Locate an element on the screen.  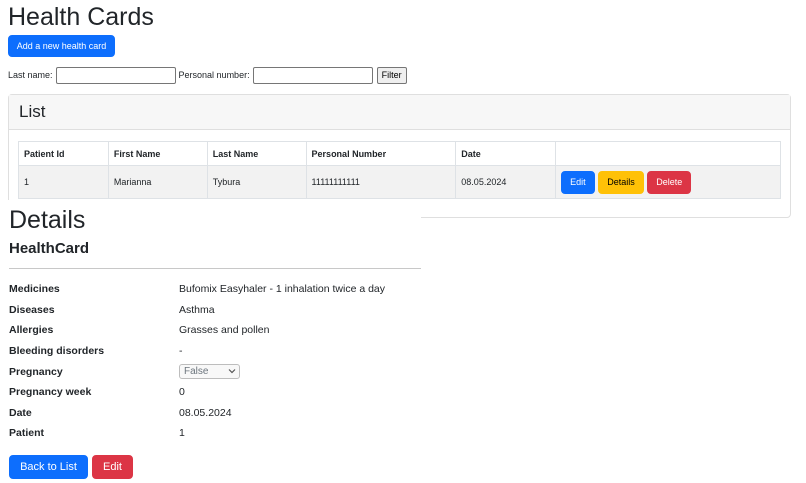
detail-value-wrap: False is located at coordinates (300, 372).